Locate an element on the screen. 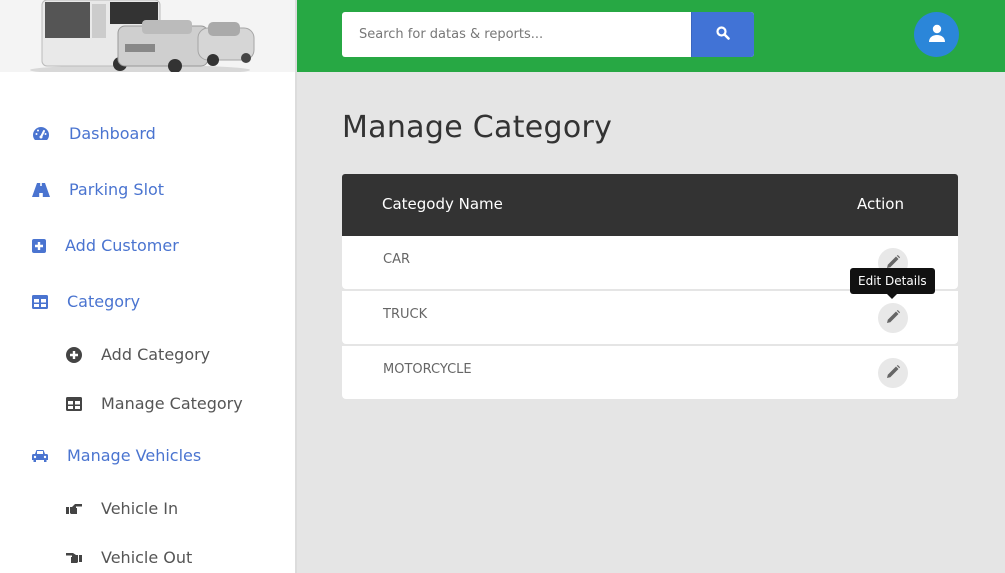  sidebar-item-manage-category: Manage Category is located at coordinates (154, 403).